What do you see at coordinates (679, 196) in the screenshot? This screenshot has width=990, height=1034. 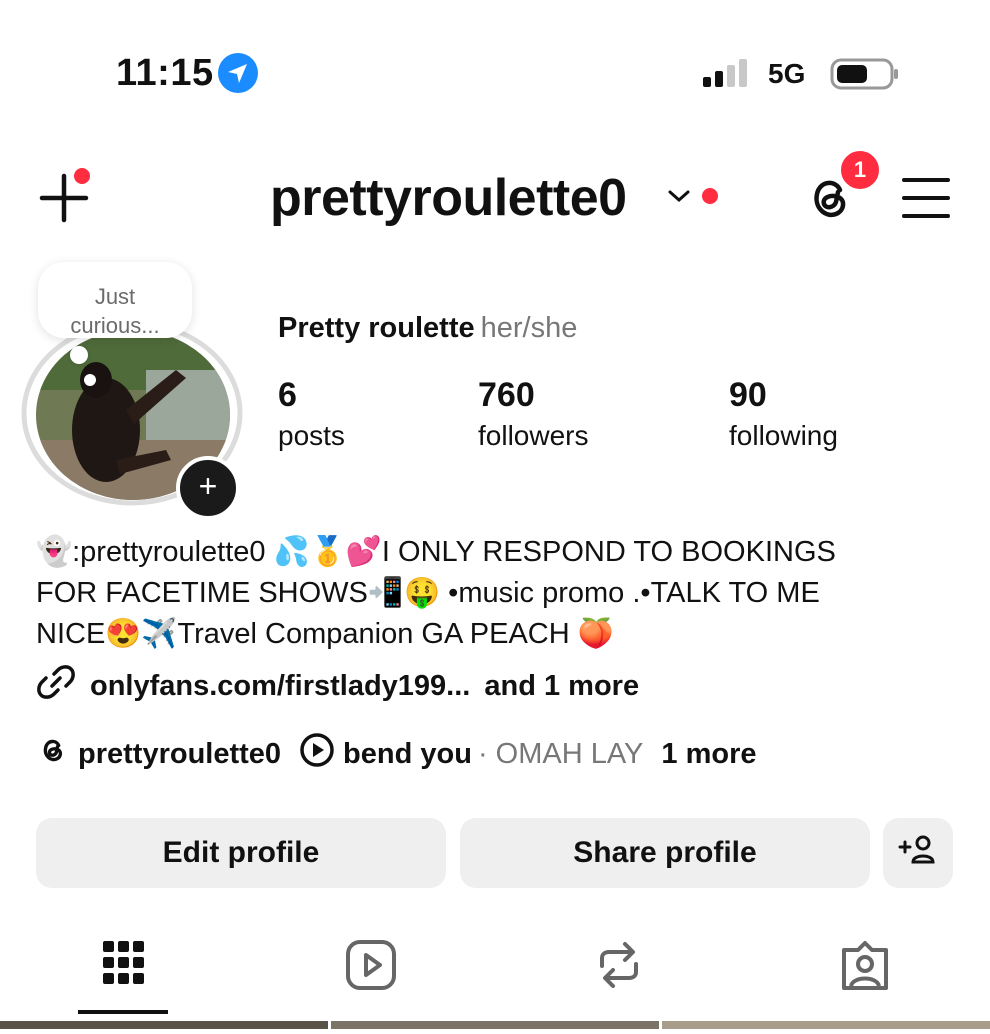 I see `chevron-down-icon` at bounding box center [679, 196].